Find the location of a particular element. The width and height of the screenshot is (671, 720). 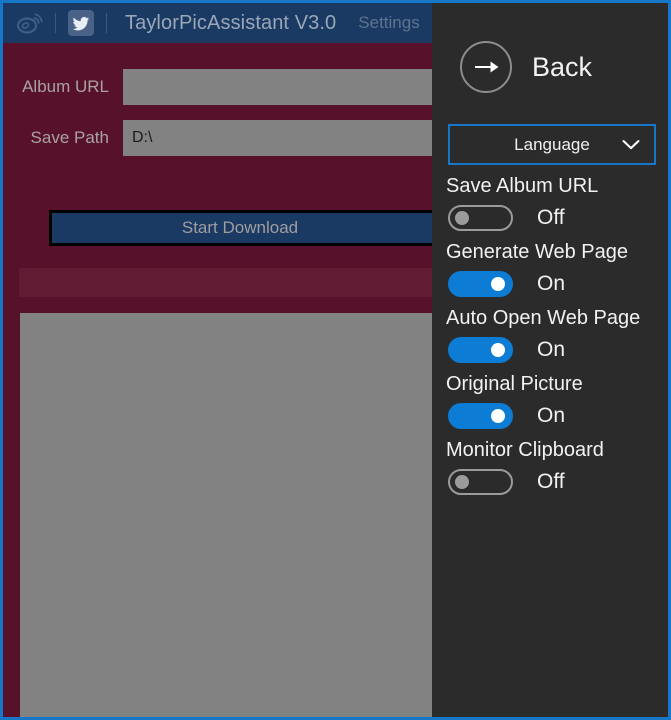

language-select: Language is located at coordinates (552, 144).